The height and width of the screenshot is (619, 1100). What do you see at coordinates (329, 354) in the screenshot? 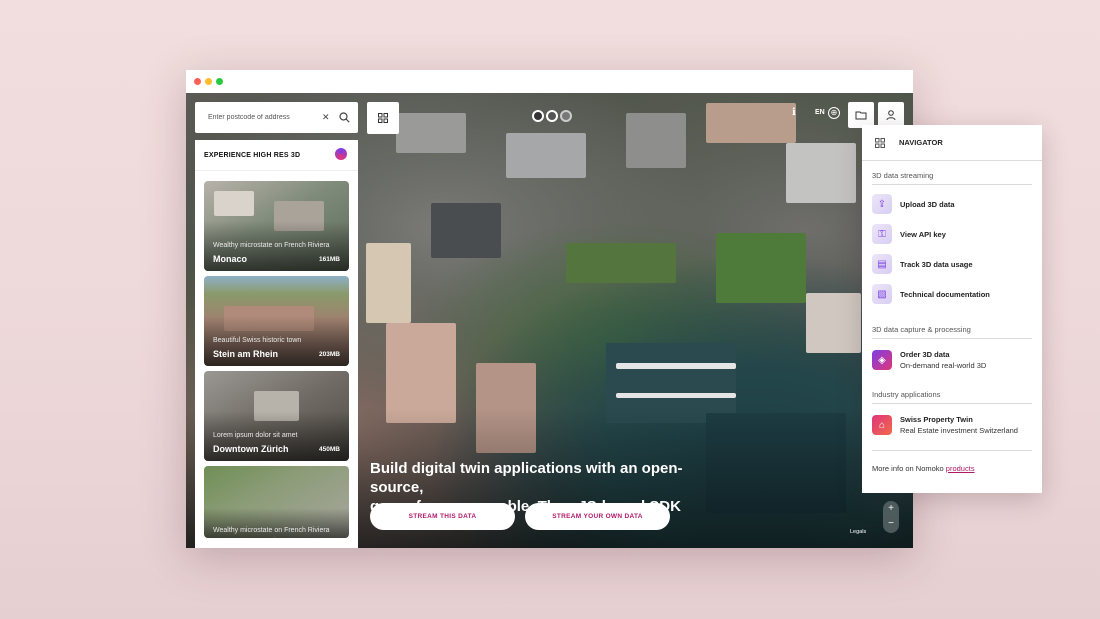
I see `card-size: 203MB` at bounding box center [329, 354].